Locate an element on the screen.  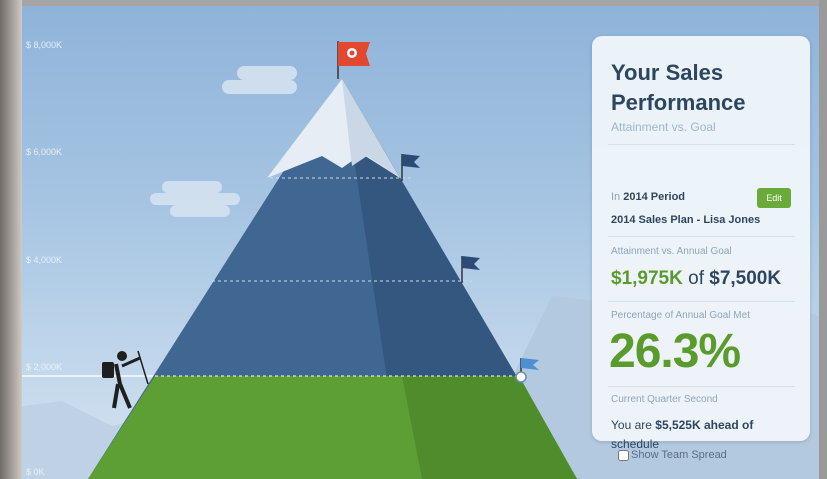
flag-8000k is located at coordinates (353, 60).